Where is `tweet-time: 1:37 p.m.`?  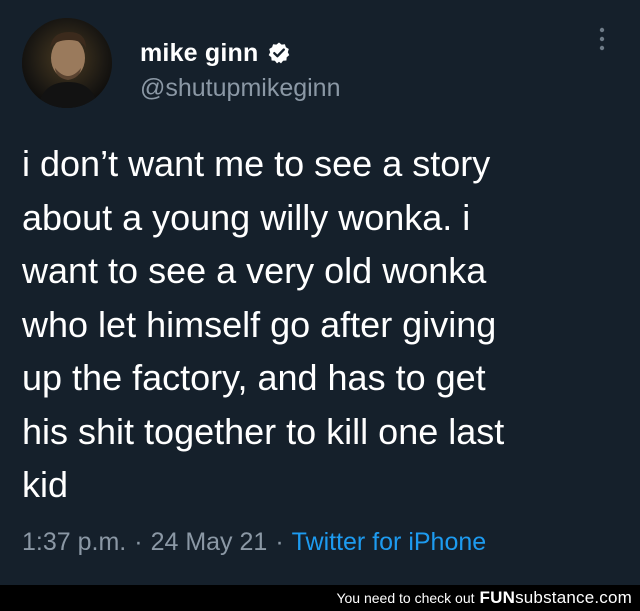
tweet-time: 1:37 p.m. is located at coordinates (74, 542).